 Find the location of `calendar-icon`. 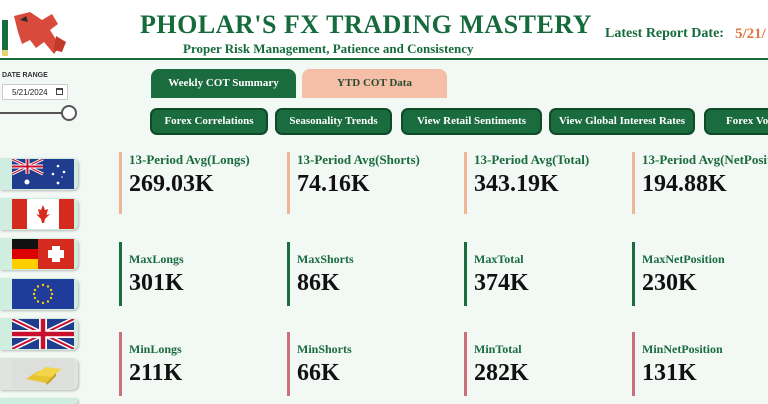

calendar-icon is located at coordinates (59, 91).